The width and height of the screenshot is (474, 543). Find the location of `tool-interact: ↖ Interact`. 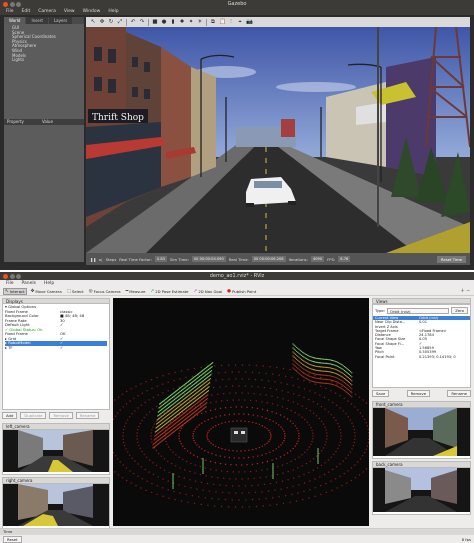

tool-interact: ↖ Interact is located at coordinates (15, 291).